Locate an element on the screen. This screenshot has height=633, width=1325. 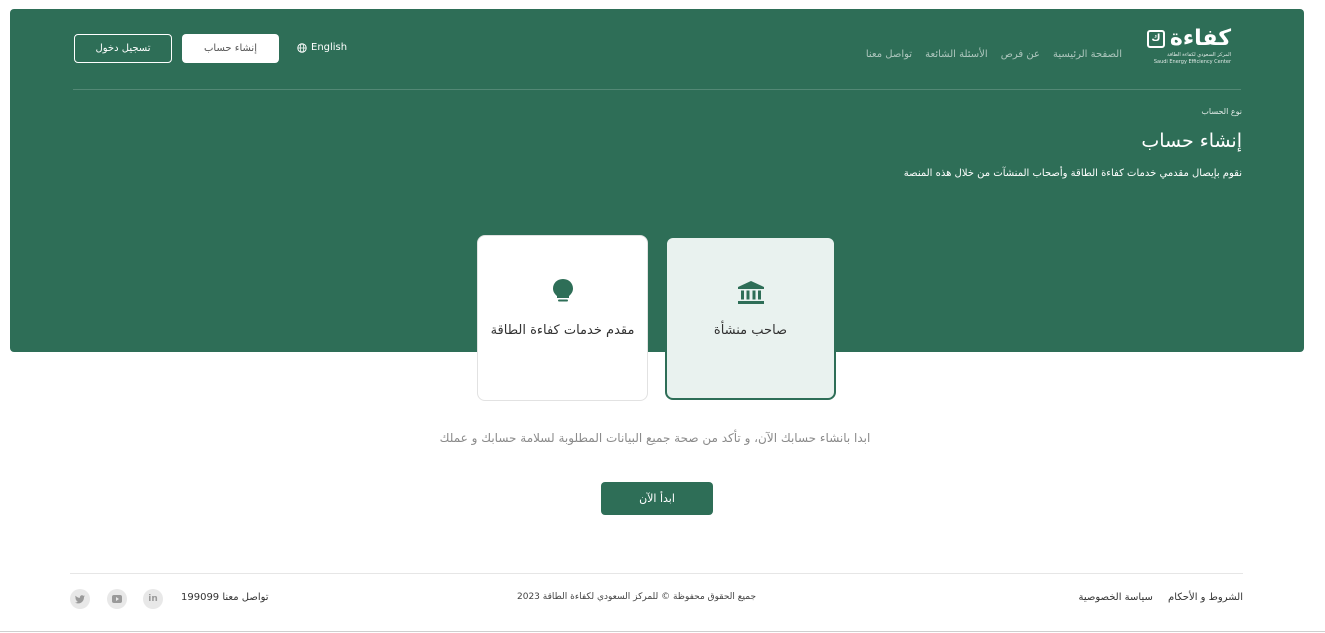
youtube-icon is located at coordinates (117, 599).